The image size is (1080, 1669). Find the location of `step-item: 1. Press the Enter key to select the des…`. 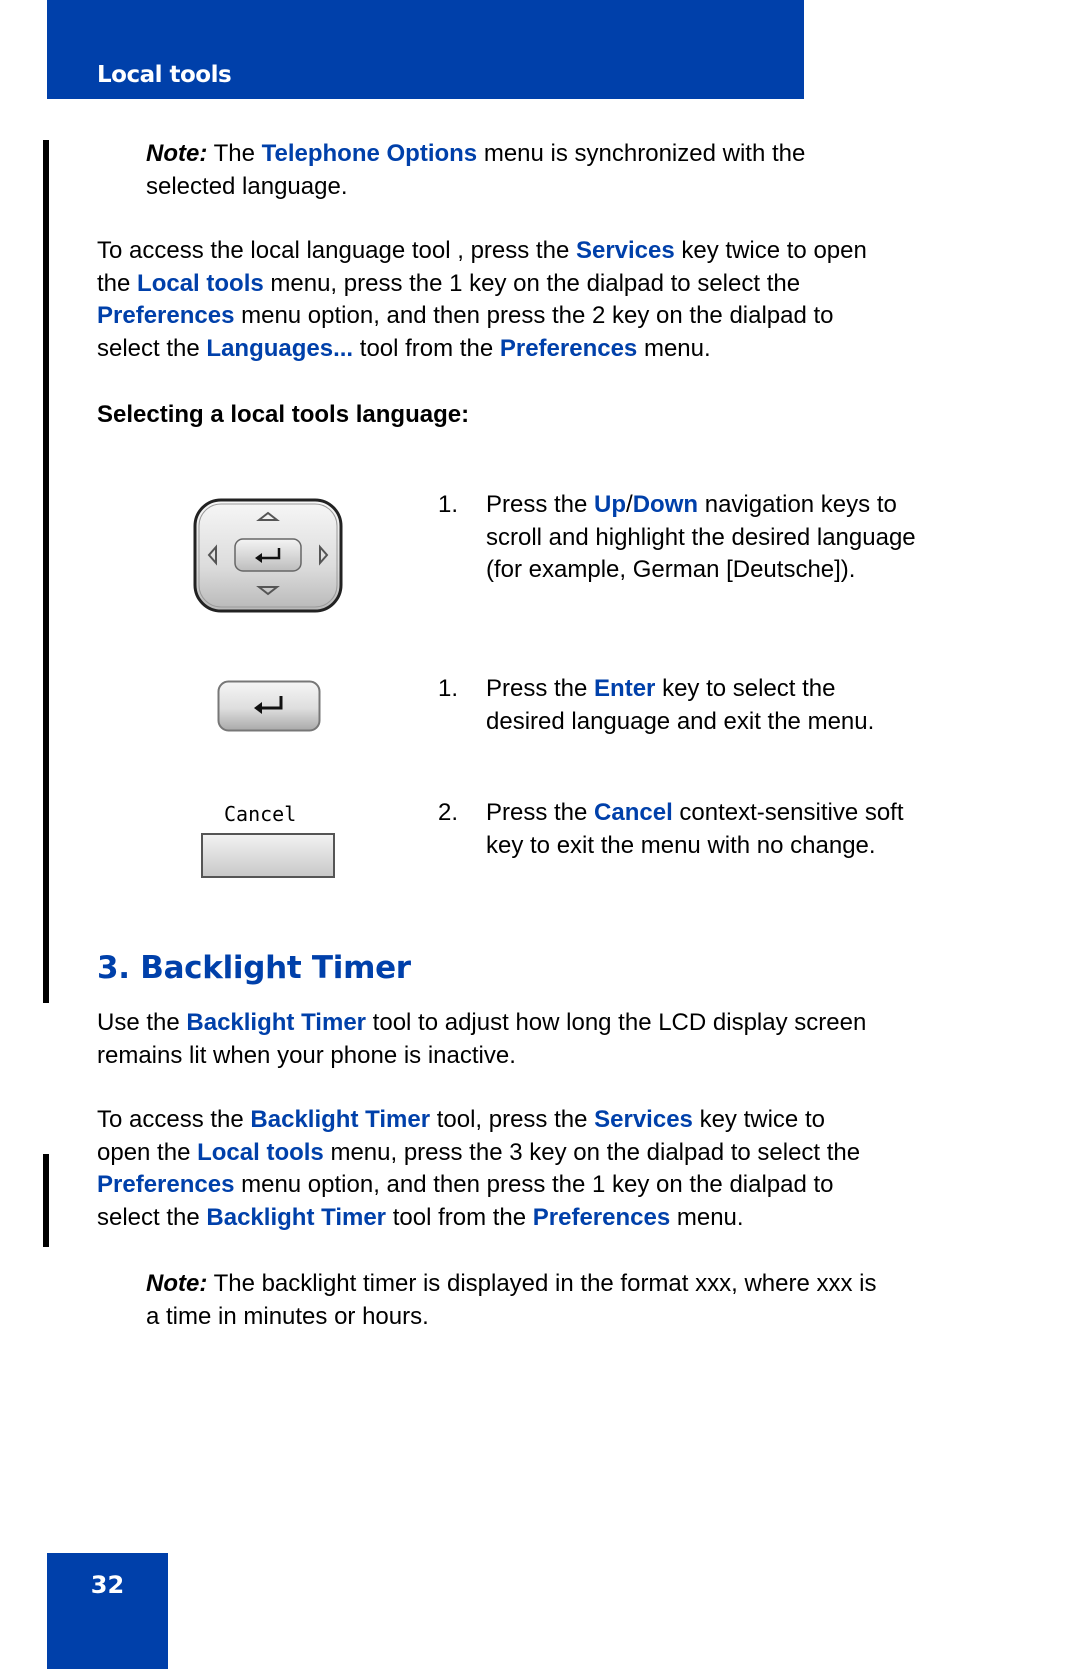

step-item: 1. Press the Enter key to select the des… is located at coordinates (738, 708).